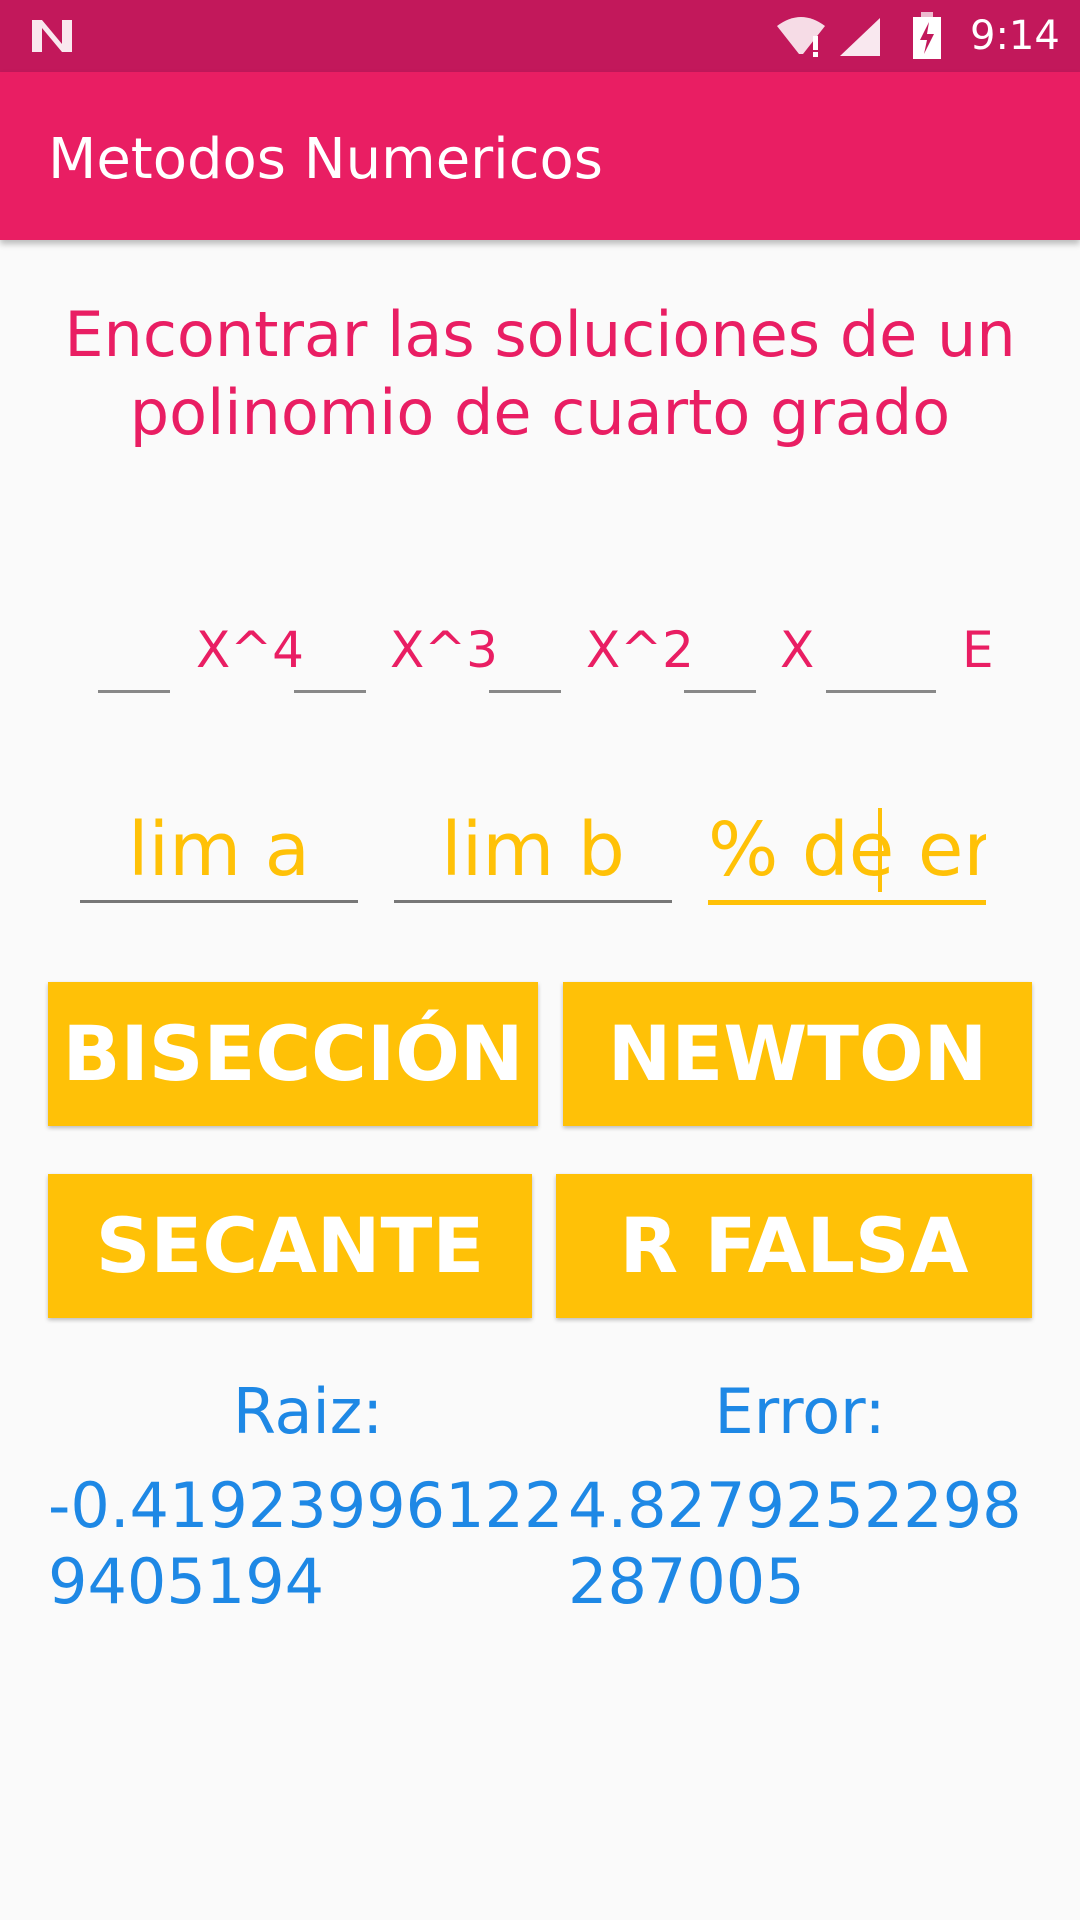 The image size is (1080, 1920). Describe the element at coordinates (52, 36) in the screenshot. I see `n-logo-icon` at that location.